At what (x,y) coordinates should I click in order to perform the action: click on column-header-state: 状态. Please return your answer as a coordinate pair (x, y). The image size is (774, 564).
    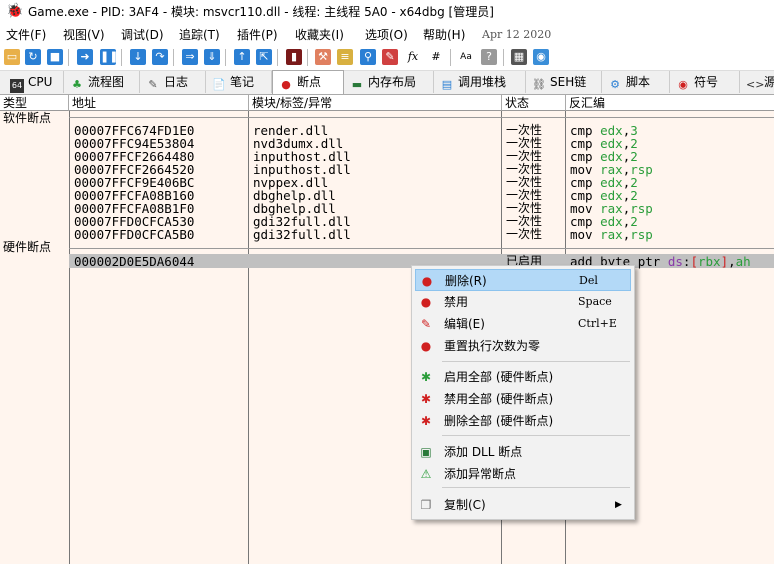
    Looking at the image, I should click on (534, 103).